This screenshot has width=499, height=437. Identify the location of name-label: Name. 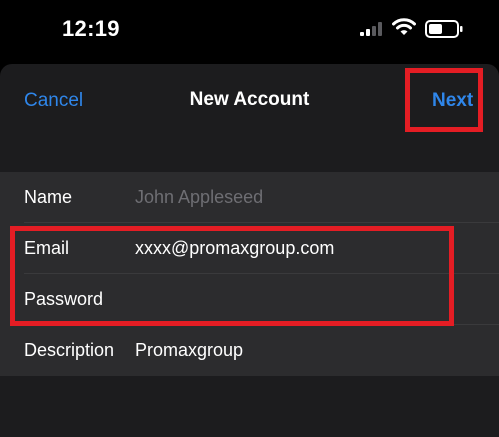
(48, 197).